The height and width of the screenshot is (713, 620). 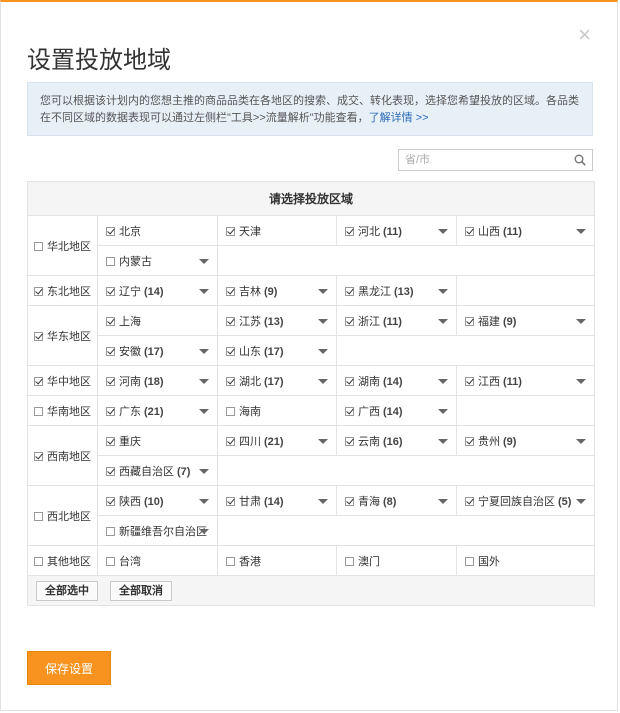 I want to click on province-cell: 辽宁 (14), so click(x=157, y=290).